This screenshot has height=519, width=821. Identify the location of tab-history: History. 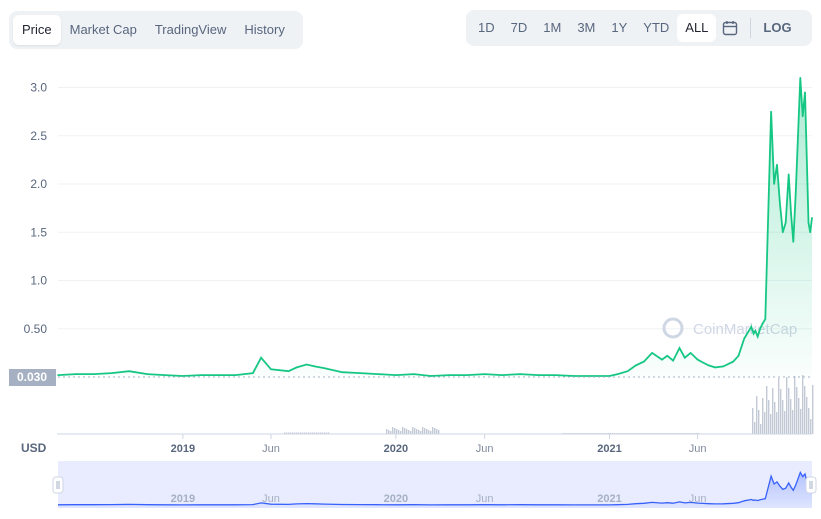
(264, 30).